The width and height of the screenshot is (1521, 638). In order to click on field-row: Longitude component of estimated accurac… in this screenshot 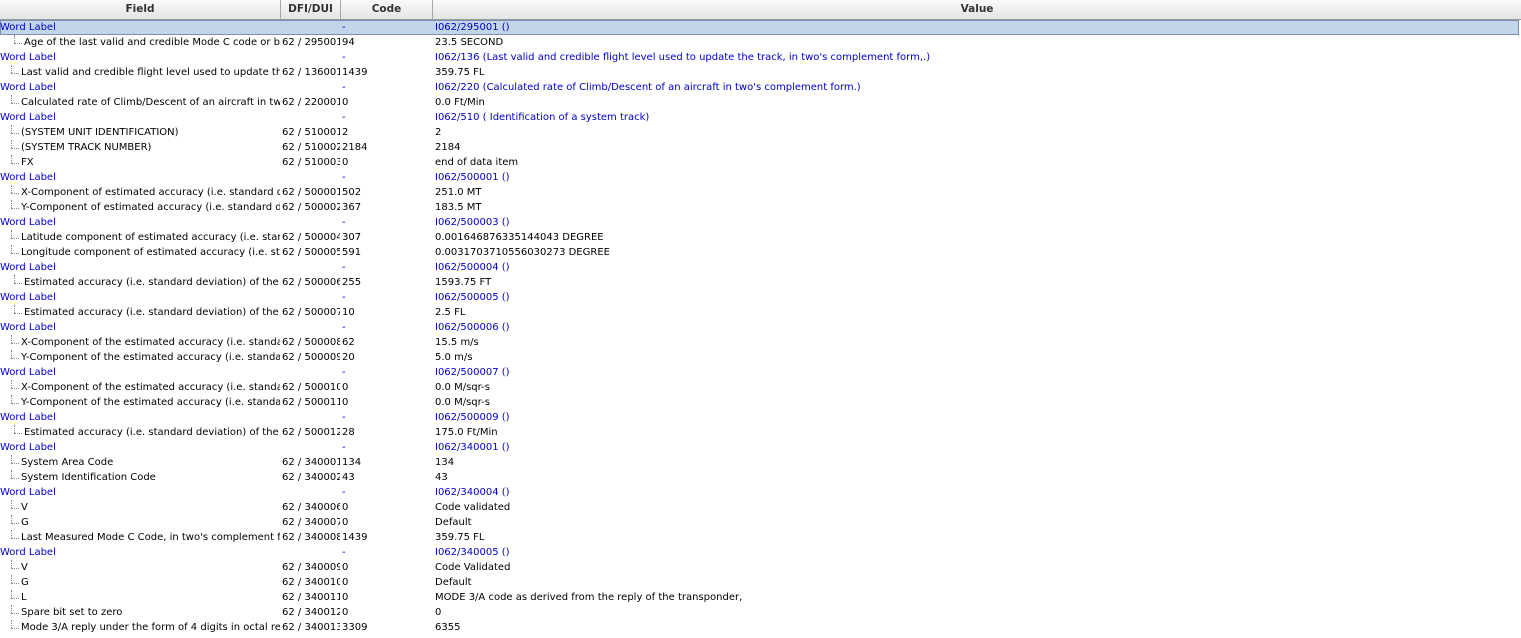, I will do `click(760, 252)`.